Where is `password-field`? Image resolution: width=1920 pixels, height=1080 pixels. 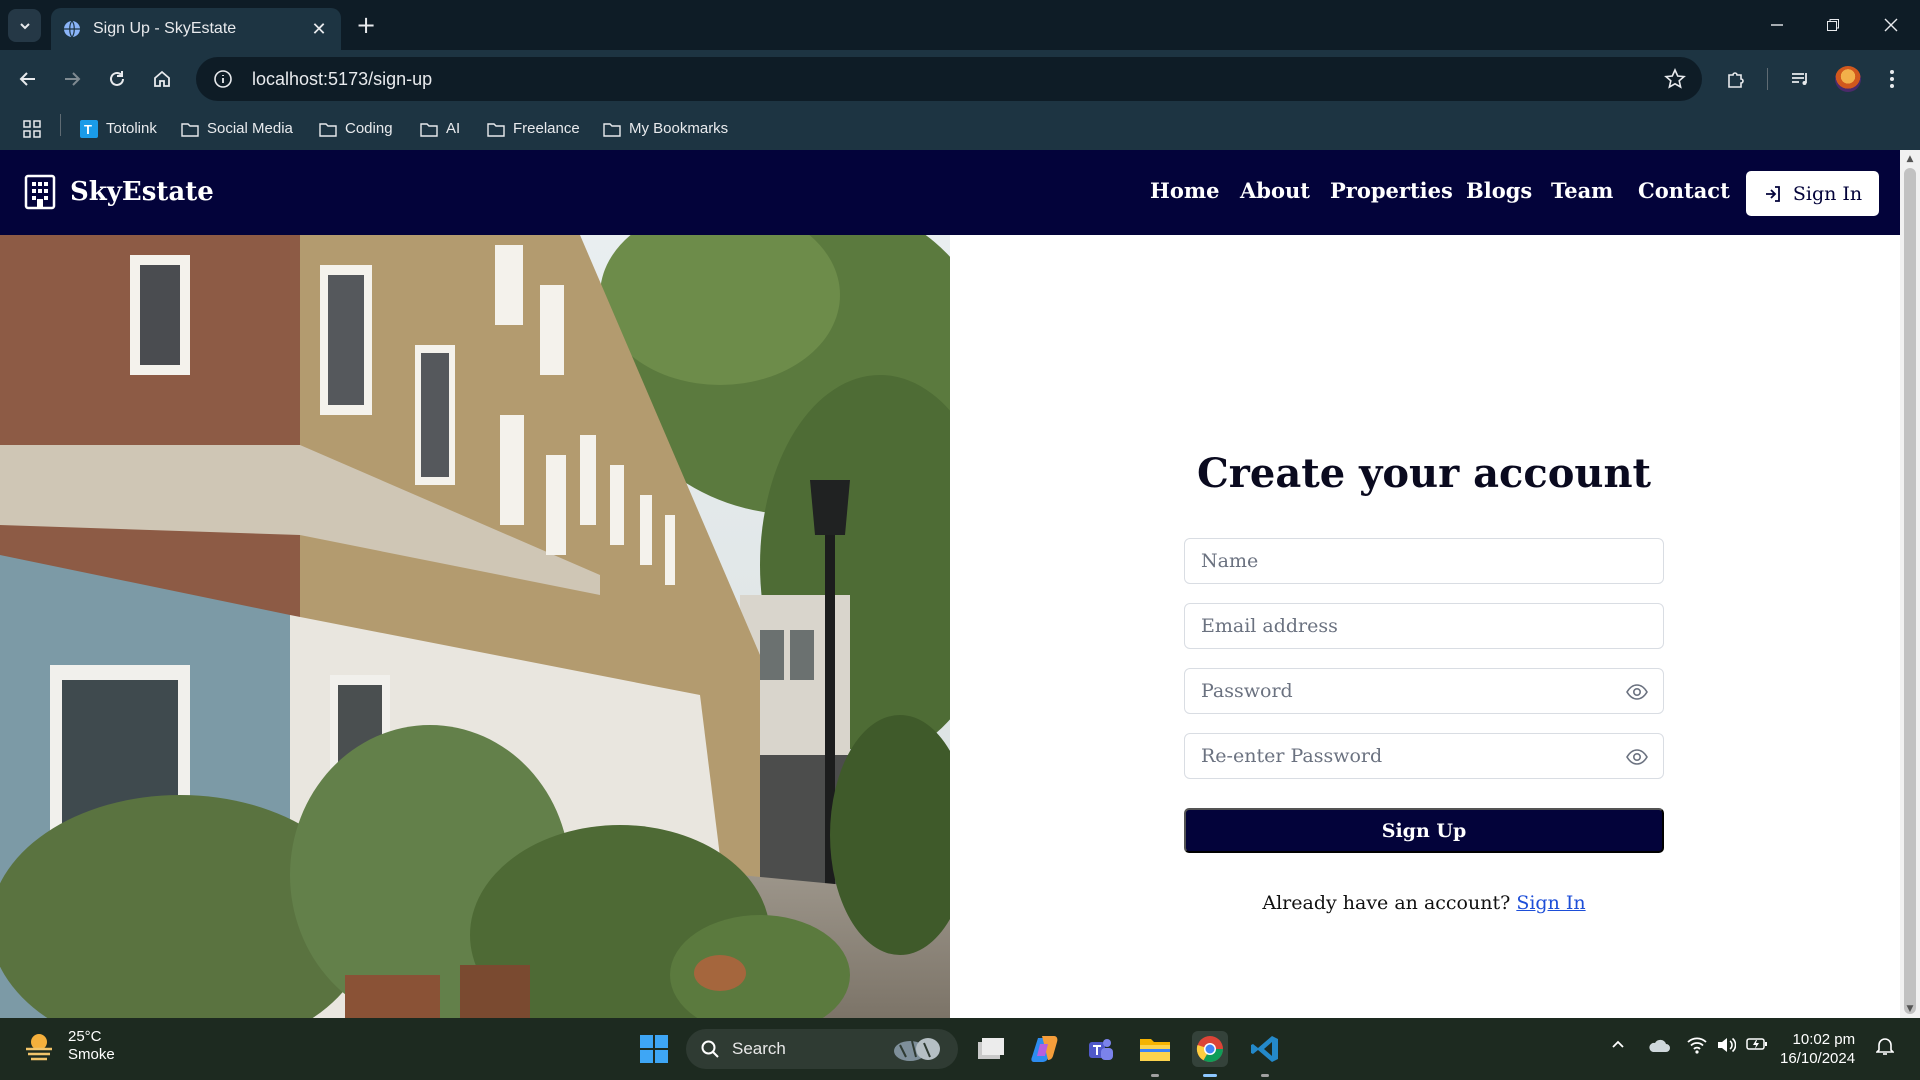
password-field is located at coordinates (1424, 691).